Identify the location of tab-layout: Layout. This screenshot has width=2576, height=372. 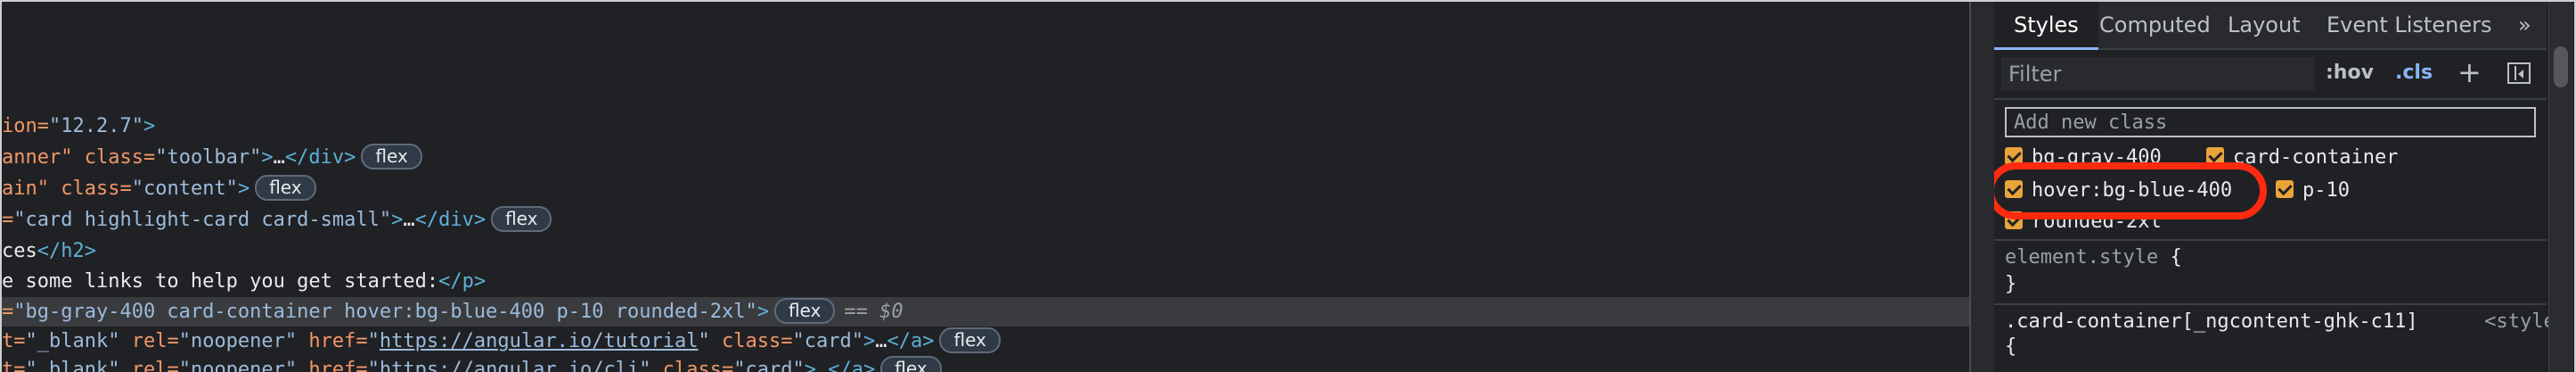
(2264, 25).